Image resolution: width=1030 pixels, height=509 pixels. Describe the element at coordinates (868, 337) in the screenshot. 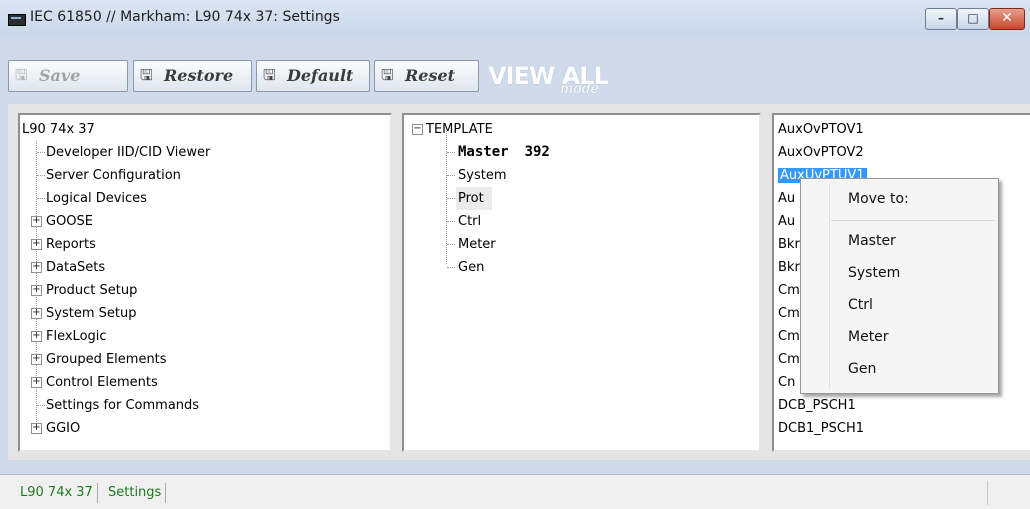

I see `menu-item-meter: Meter` at that location.